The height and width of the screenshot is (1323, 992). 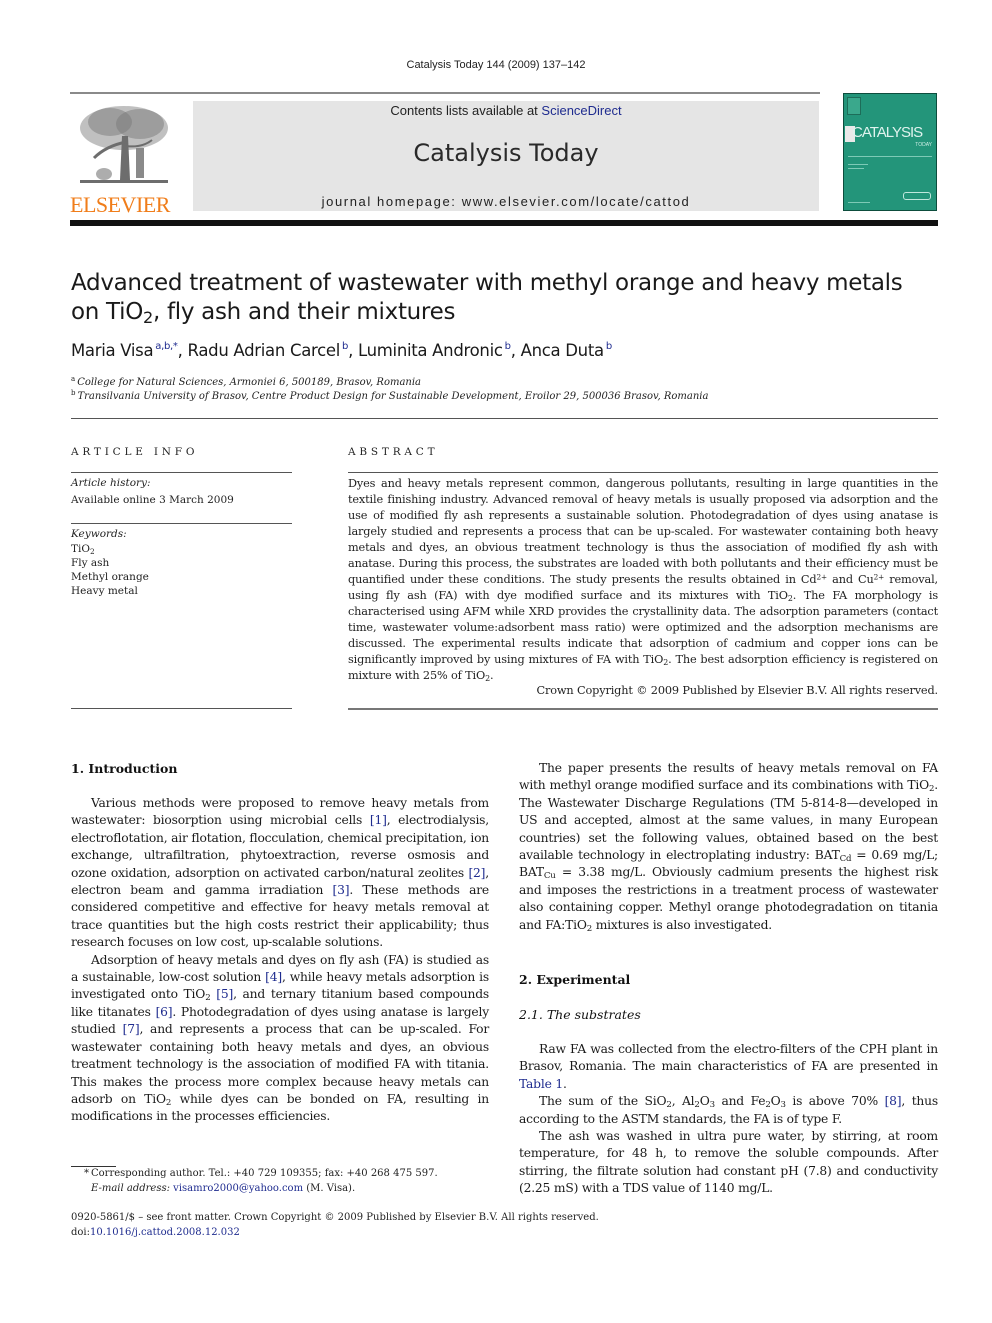 What do you see at coordinates (86, 1173) in the screenshot?
I see `footnote-star: *` at bounding box center [86, 1173].